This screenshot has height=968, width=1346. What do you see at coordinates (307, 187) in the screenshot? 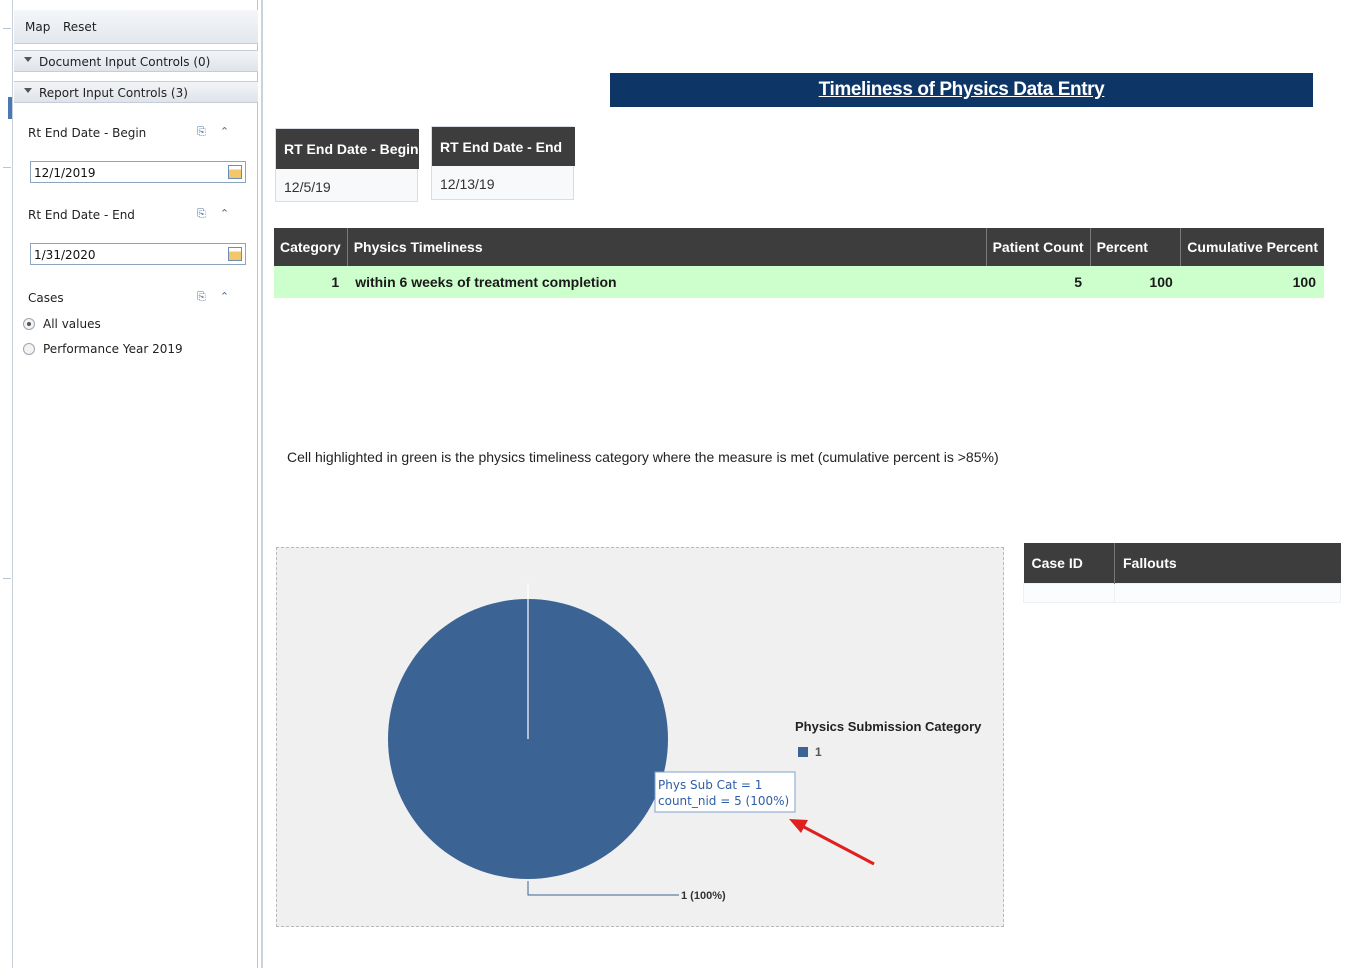
I see `param-value-begin: 12/5/19` at bounding box center [307, 187].